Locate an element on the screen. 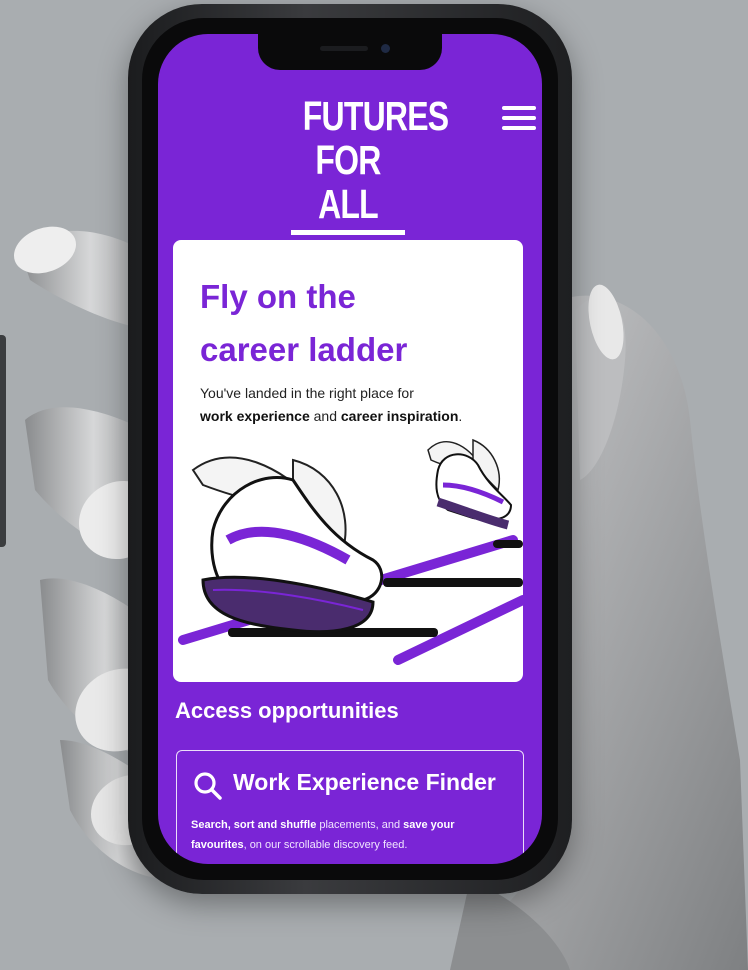 Image resolution: width=748 pixels, height=970 pixels. brand-line1: FUTURES is located at coordinates (375, 116).